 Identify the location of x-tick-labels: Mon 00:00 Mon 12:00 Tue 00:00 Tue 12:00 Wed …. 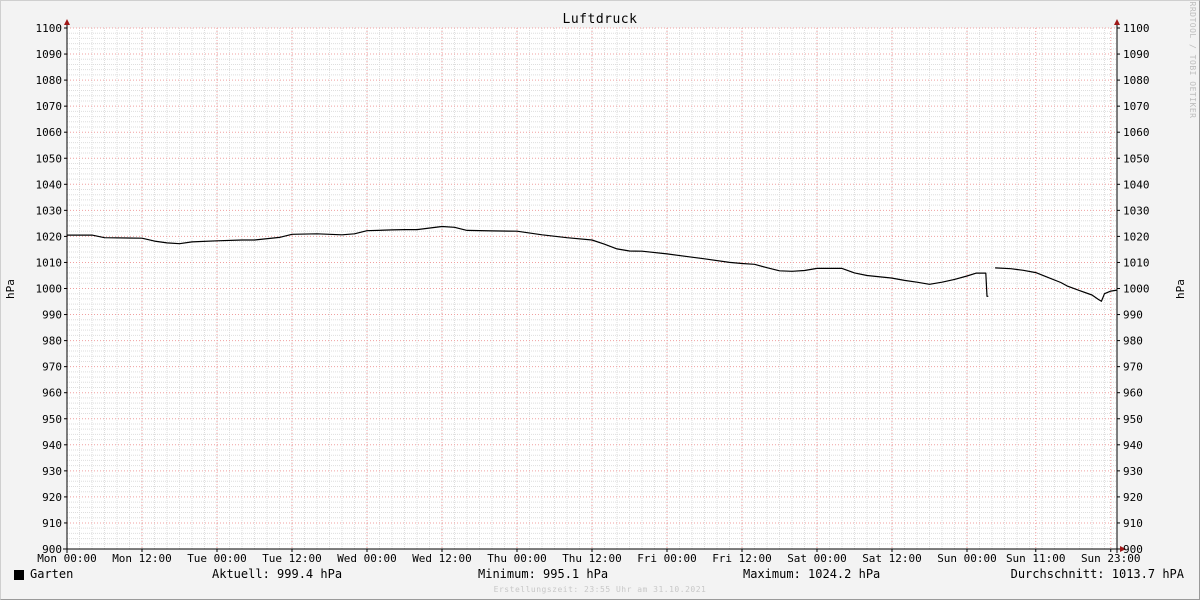
(588, 558).